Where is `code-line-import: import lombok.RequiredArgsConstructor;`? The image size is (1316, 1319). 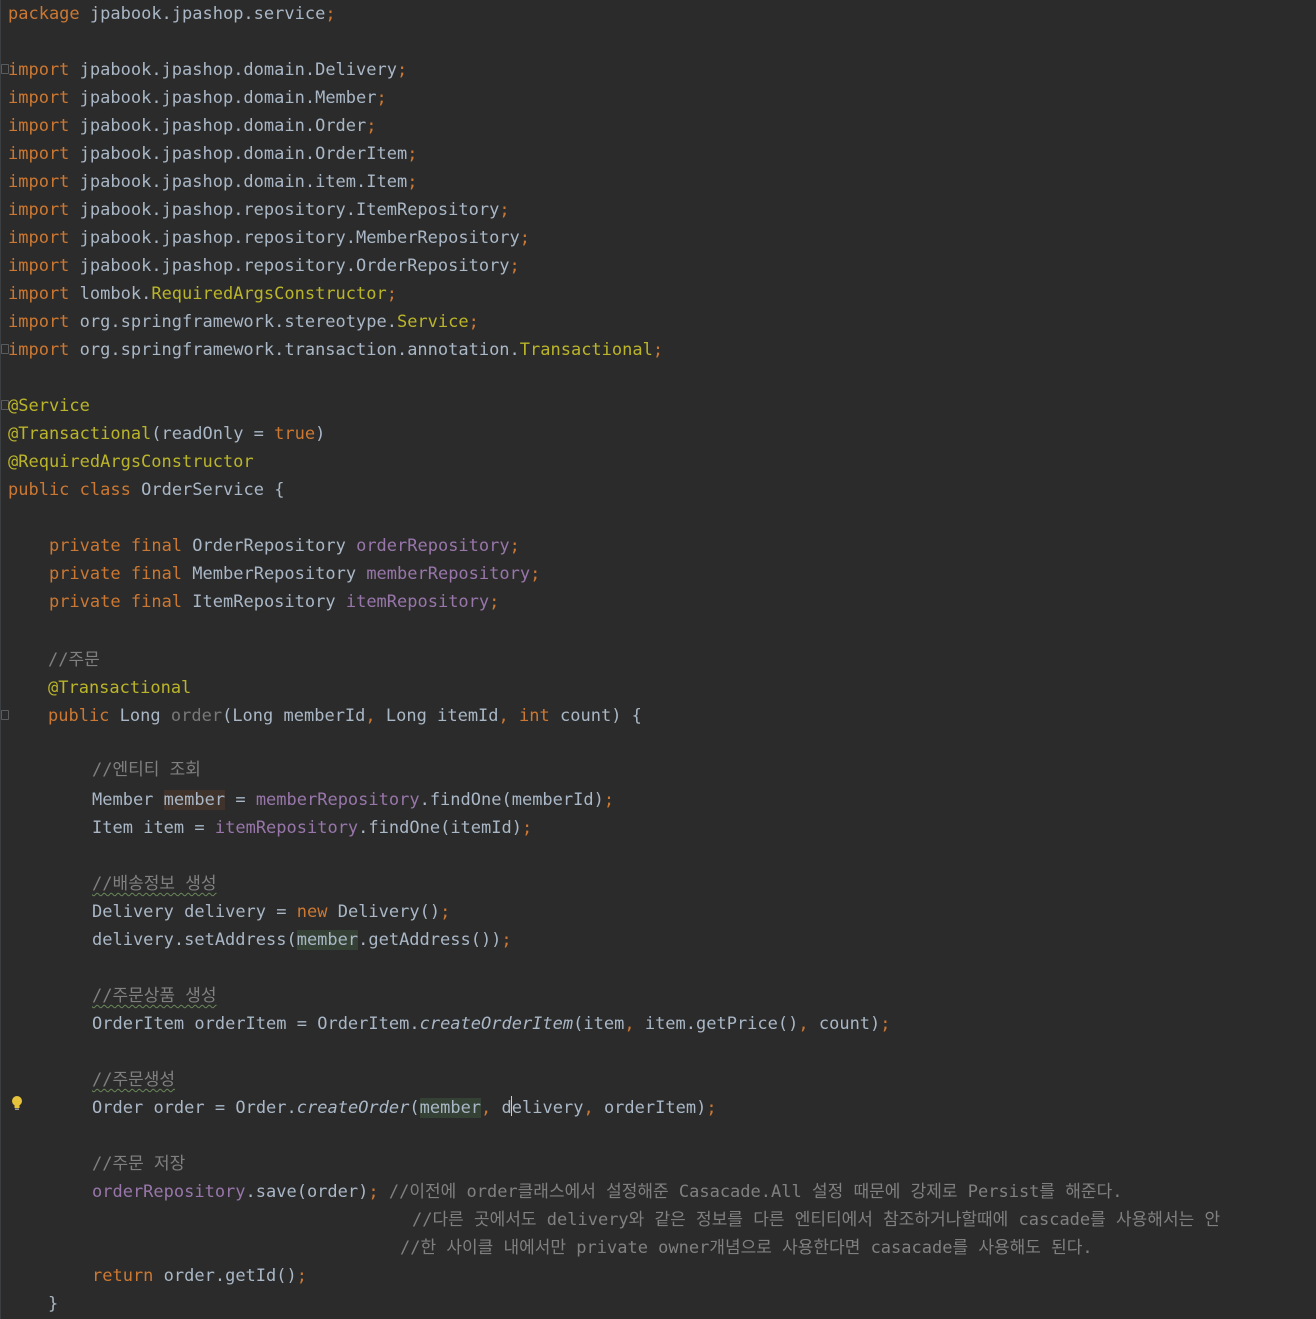
code-line-import: import lombok.RequiredArgsConstructor; is located at coordinates (202, 294).